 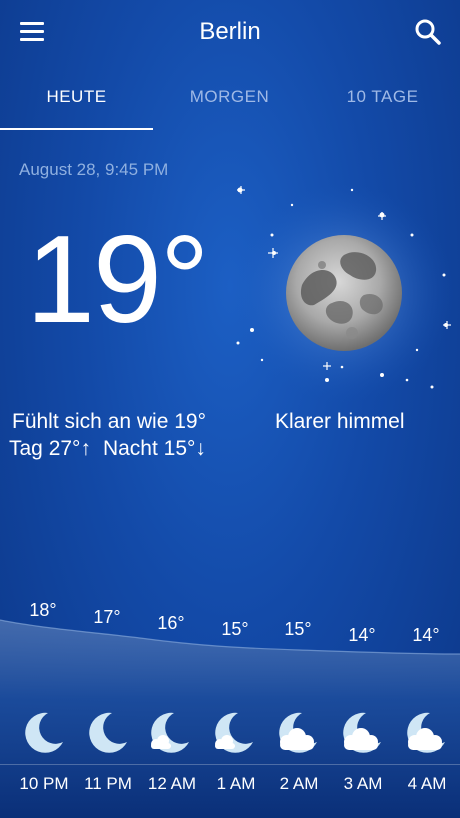 I want to click on city-title: Berlin, so click(x=230, y=31).